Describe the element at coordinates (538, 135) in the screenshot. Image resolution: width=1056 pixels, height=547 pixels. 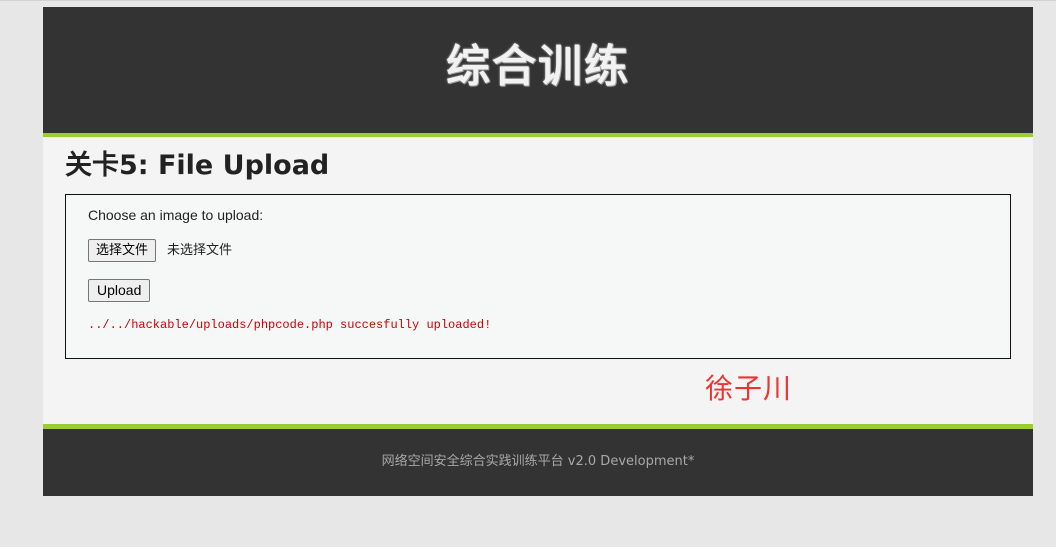
I see `header-accent-bar` at that location.